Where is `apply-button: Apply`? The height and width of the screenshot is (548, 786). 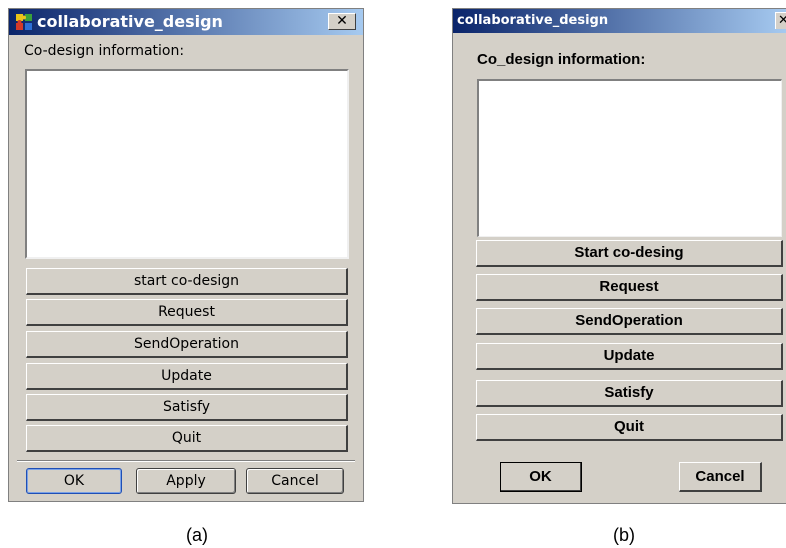 apply-button: Apply is located at coordinates (186, 481).